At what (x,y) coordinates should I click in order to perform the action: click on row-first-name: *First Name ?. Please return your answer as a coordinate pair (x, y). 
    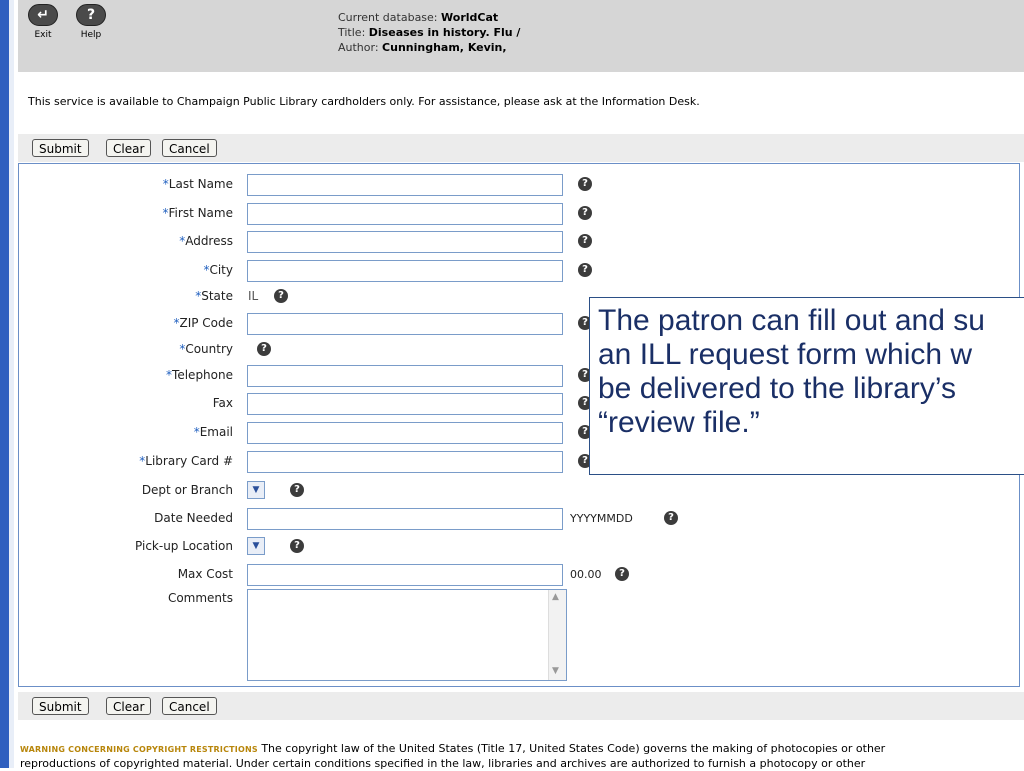
    Looking at the image, I should click on (519, 213).